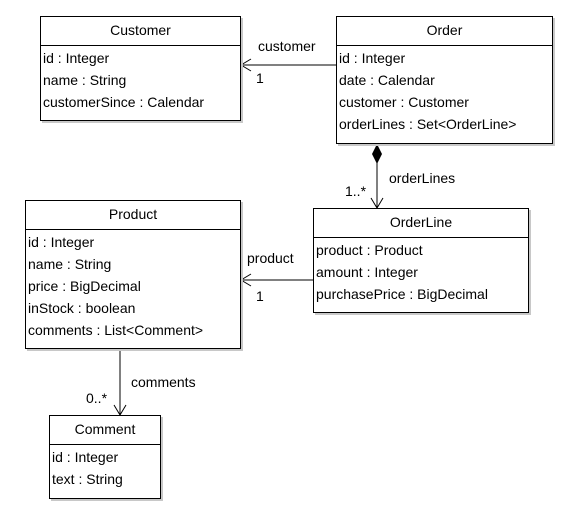  What do you see at coordinates (422, 178) in the screenshot?
I see `role-label-orderlines: orderLines` at bounding box center [422, 178].